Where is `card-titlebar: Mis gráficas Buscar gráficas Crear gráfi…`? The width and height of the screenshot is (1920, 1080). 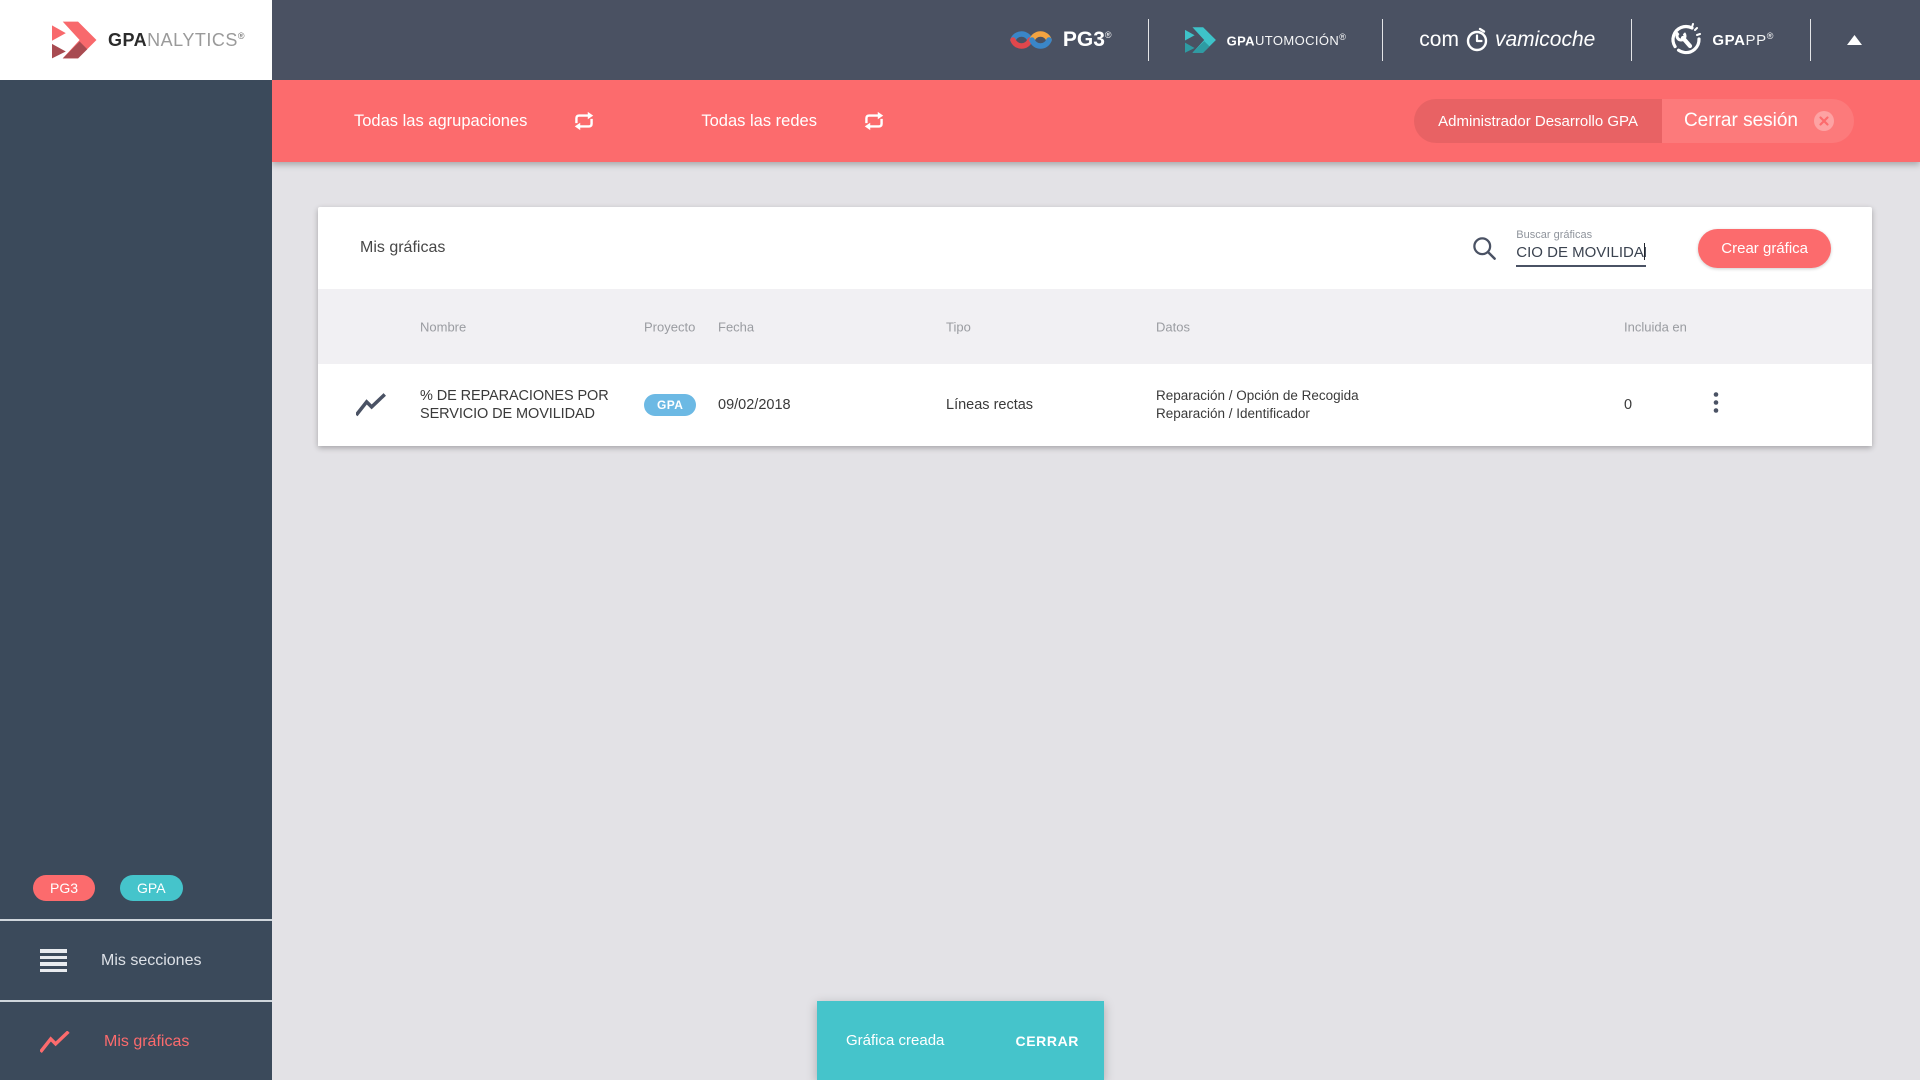 card-titlebar: Mis gráficas Buscar gráficas Crear gráfi… is located at coordinates (1095, 248).